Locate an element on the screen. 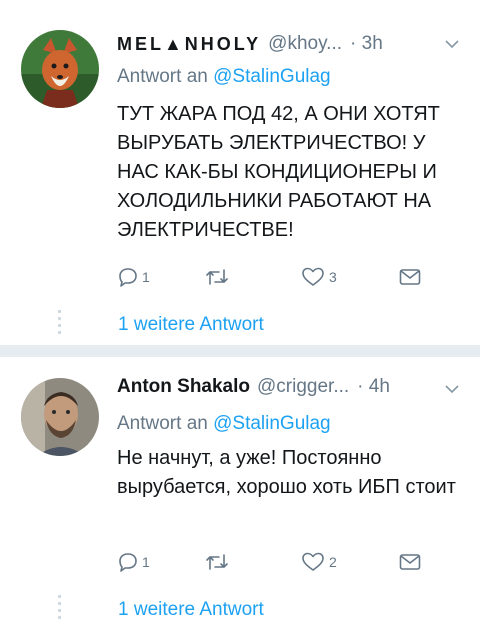  like-button: 2 is located at coordinates (319, 562).